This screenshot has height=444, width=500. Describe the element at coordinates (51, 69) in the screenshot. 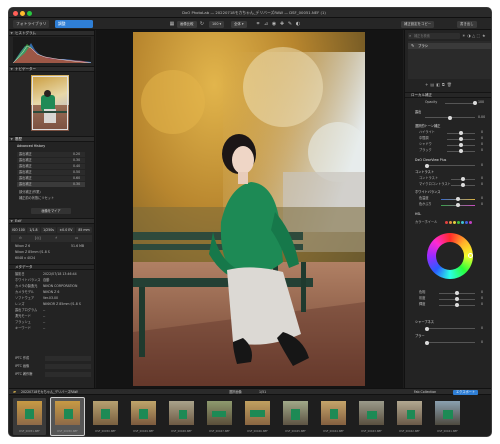

I see `navigator-section-header: ▼ ナビゲーター` at that location.